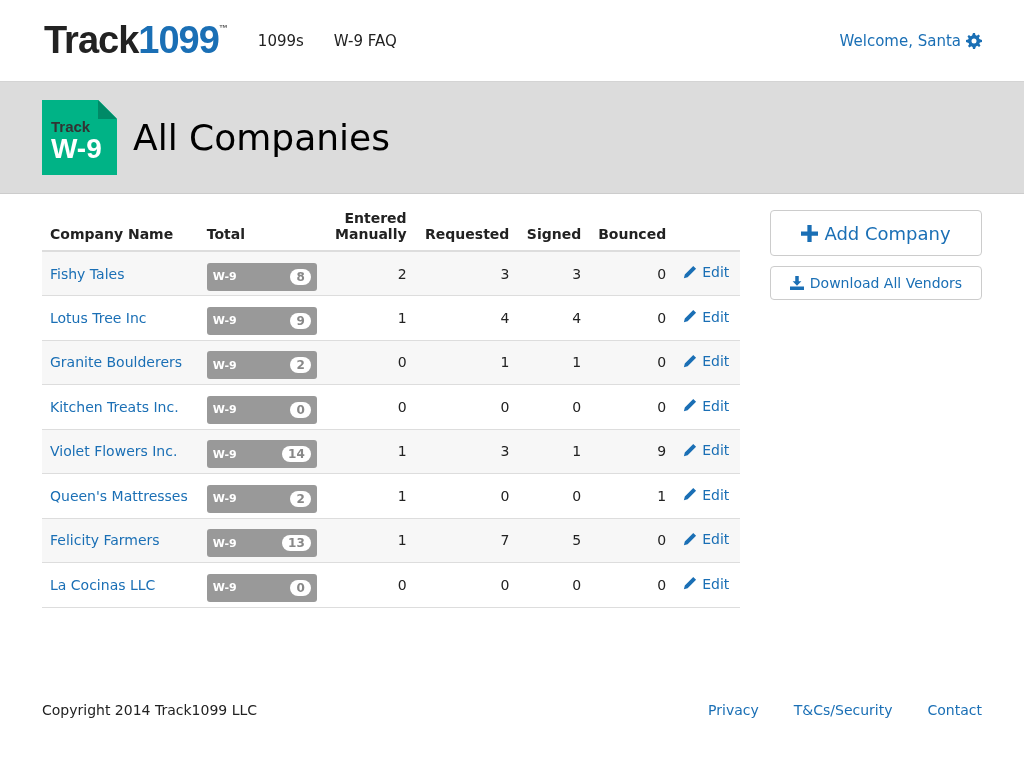 This screenshot has height=768, width=1024. Describe the element at coordinates (103, 584) in the screenshot. I see `company-link: La Cocinas LLC` at that location.